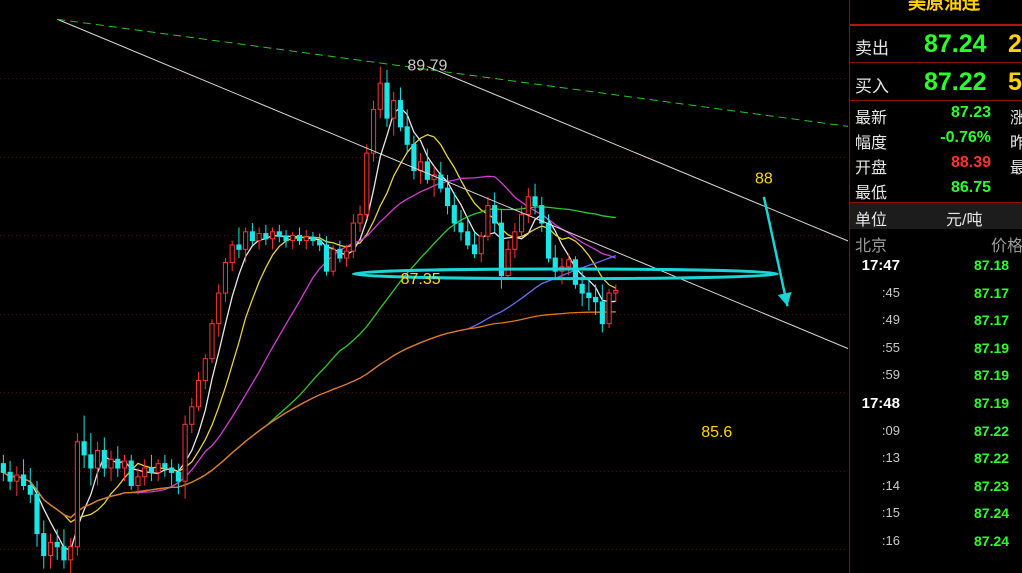 Image resolution: width=1022 pixels, height=573 pixels. Describe the element at coordinates (452, 72) in the screenshot. I see `trendline` at that location.